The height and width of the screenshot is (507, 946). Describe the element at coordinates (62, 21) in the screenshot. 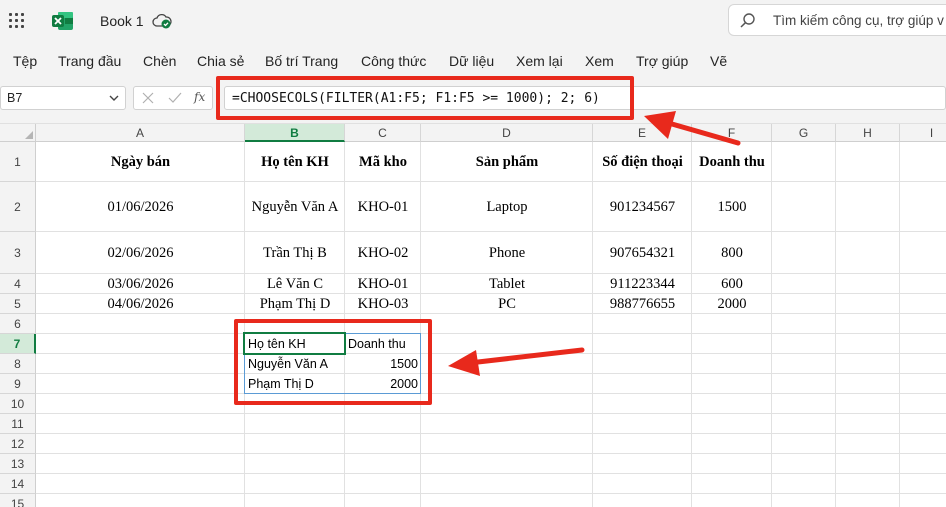

I see `excel-logo-icon` at that location.